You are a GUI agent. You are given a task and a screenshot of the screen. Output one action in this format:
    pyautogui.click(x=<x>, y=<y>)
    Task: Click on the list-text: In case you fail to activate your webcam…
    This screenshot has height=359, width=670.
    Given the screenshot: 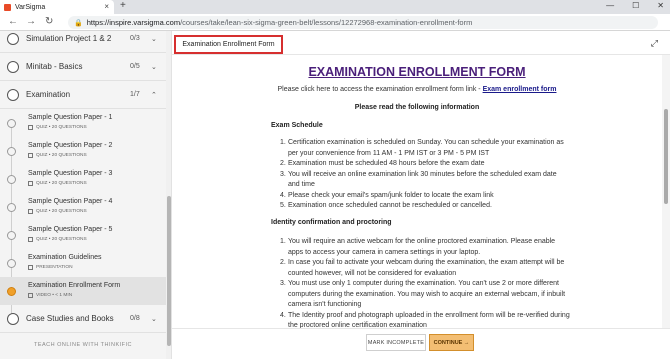 What is the action you would take?
    pyautogui.click(x=426, y=268)
    